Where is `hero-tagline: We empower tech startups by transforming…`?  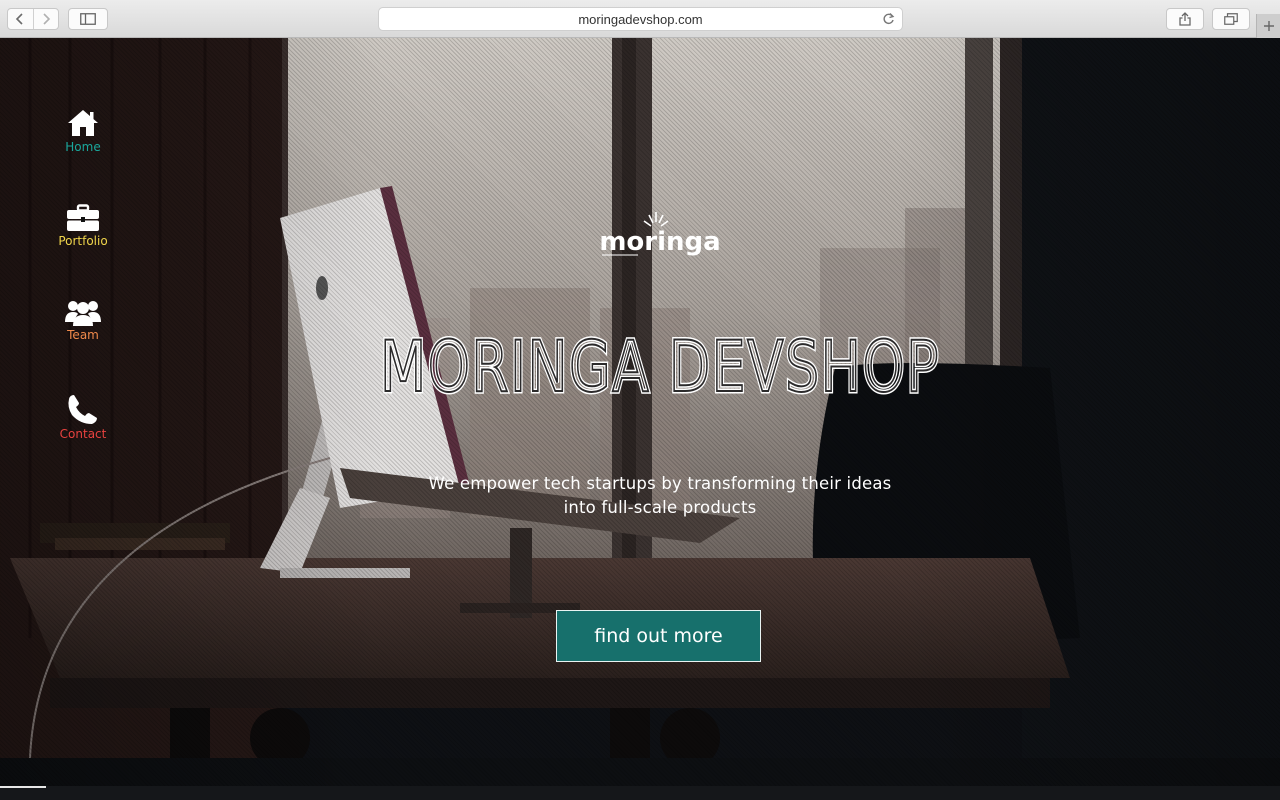 hero-tagline: We empower tech startups by transforming… is located at coordinates (660, 496).